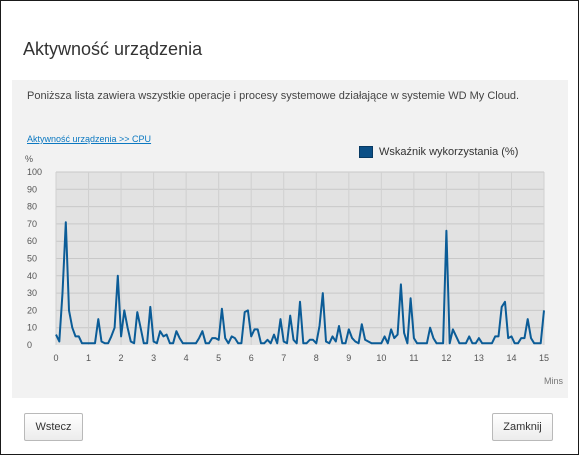  What do you see at coordinates (121, 358) in the screenshot?
I see `x-tick-label: 2` at bounding box center [121, 358].